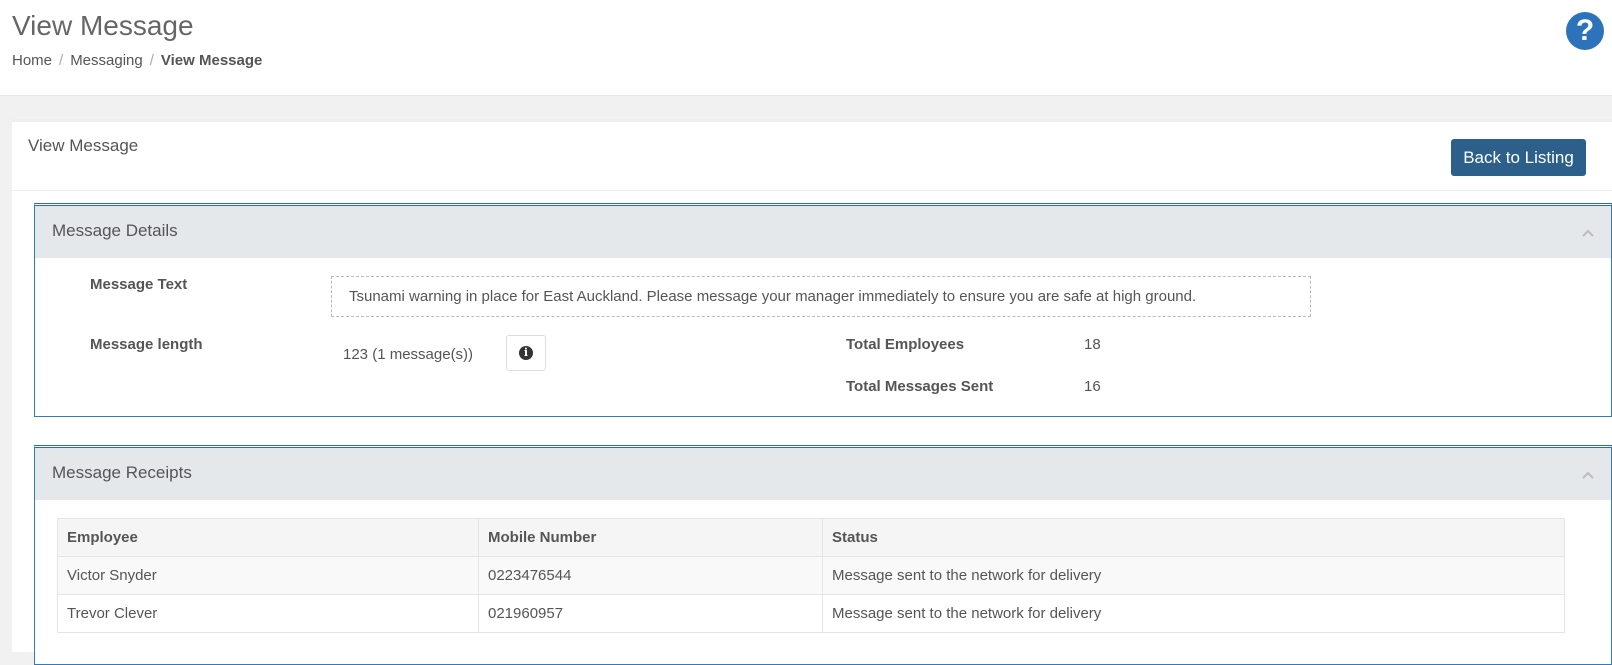 The height and width of the screenshot is (665, 1612). I want to click on page-title: View Message, so click(103, 25).